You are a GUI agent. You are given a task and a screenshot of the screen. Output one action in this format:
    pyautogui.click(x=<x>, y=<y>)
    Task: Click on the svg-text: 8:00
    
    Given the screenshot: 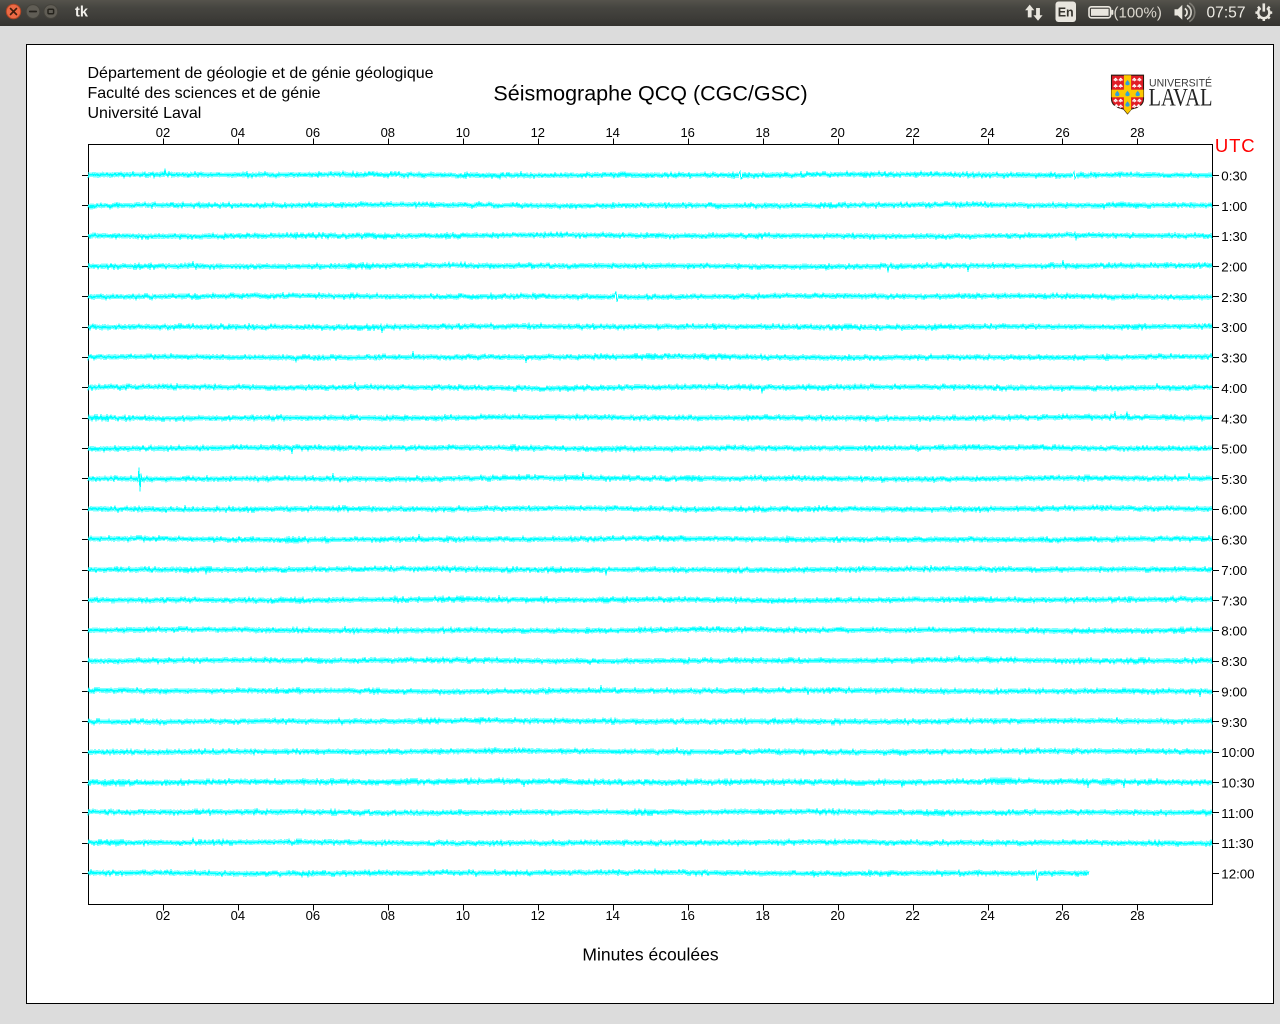 What is the action you would take?
    pyautogui.click(x=1234, y=631)
    